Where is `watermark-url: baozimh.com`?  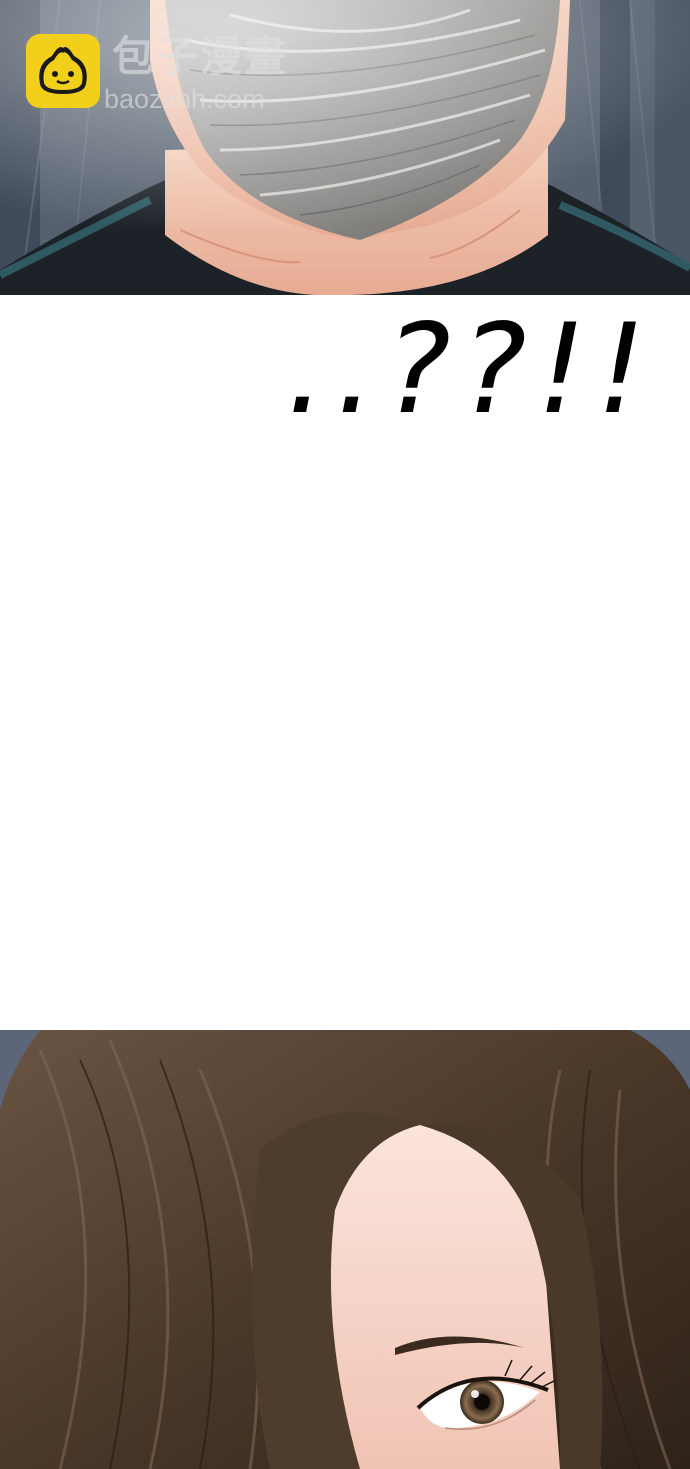
watermark-url: baozimh.com is located at coordinates (184, 99).